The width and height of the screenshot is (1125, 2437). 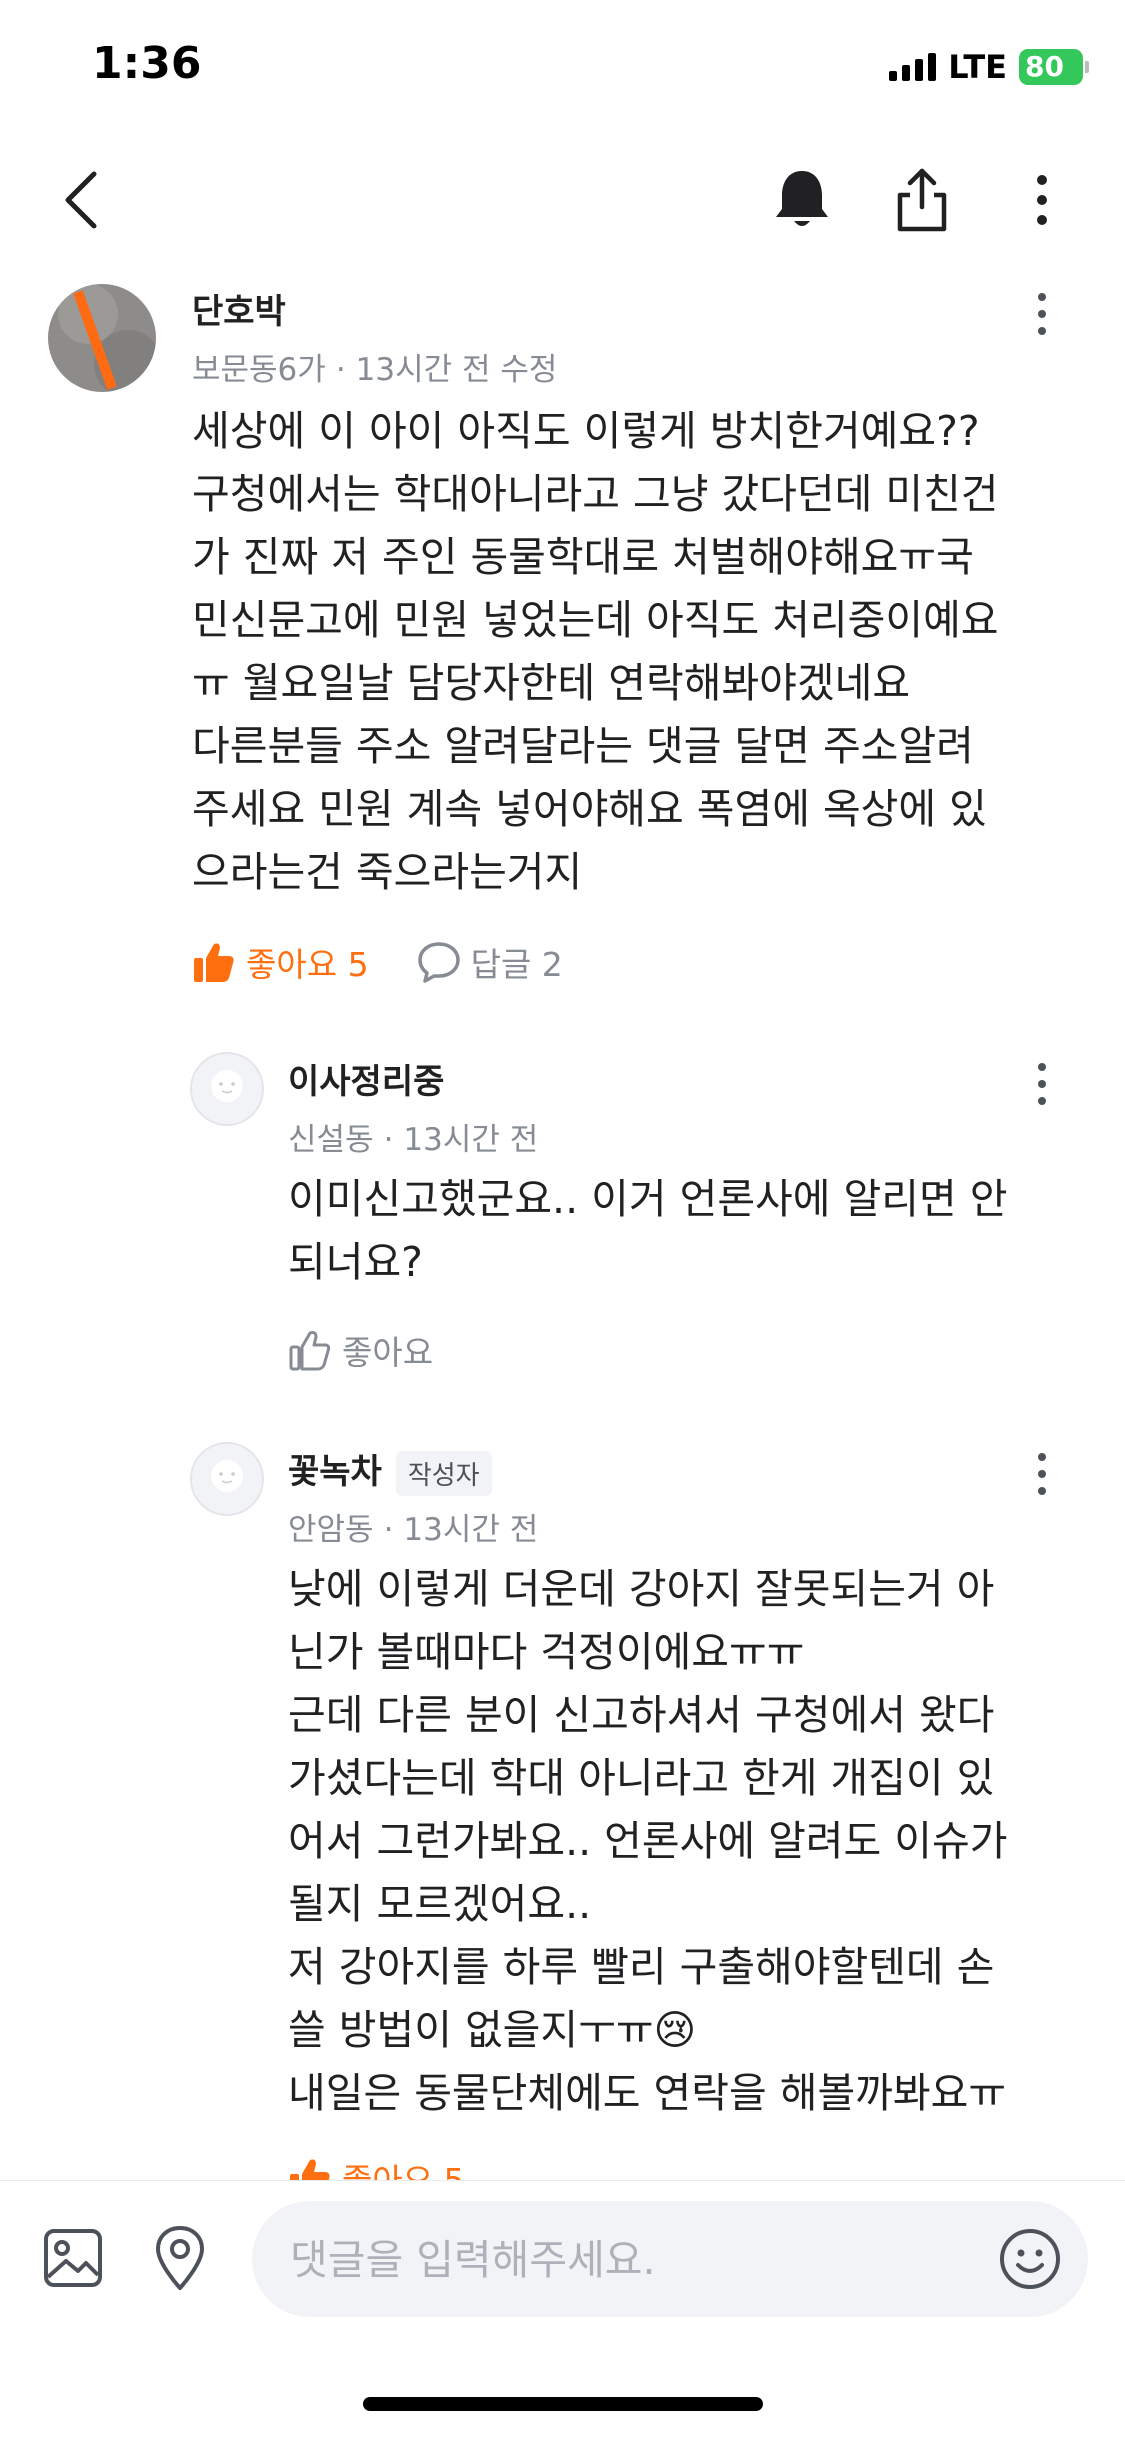 What do you see at coordinates (647, 1231) in the screenshot?
I see `comment-body: 이미신고했군요.. 이거 언론사에 알리면 안 되너요?` at bounding box center [647, 1231].